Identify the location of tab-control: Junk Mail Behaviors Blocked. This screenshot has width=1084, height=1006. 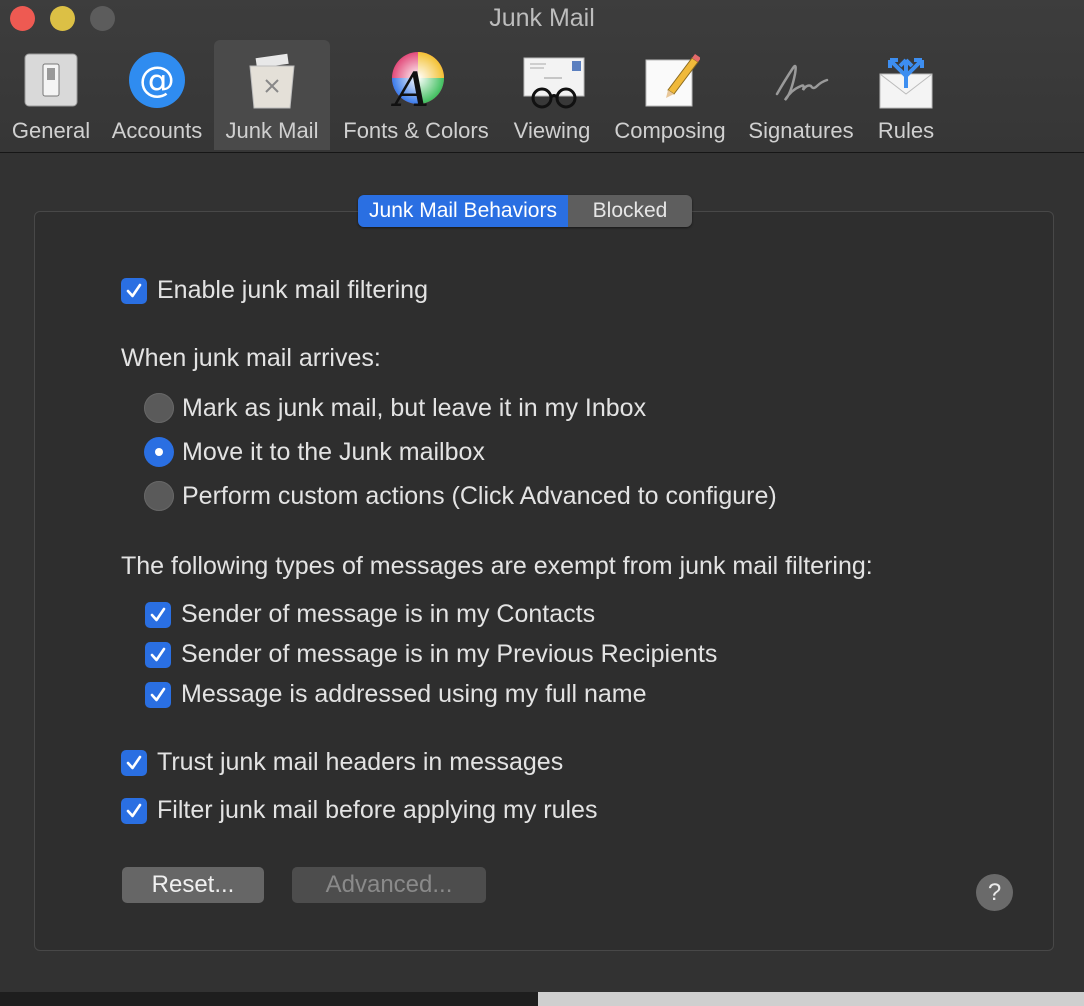
(525, 211).